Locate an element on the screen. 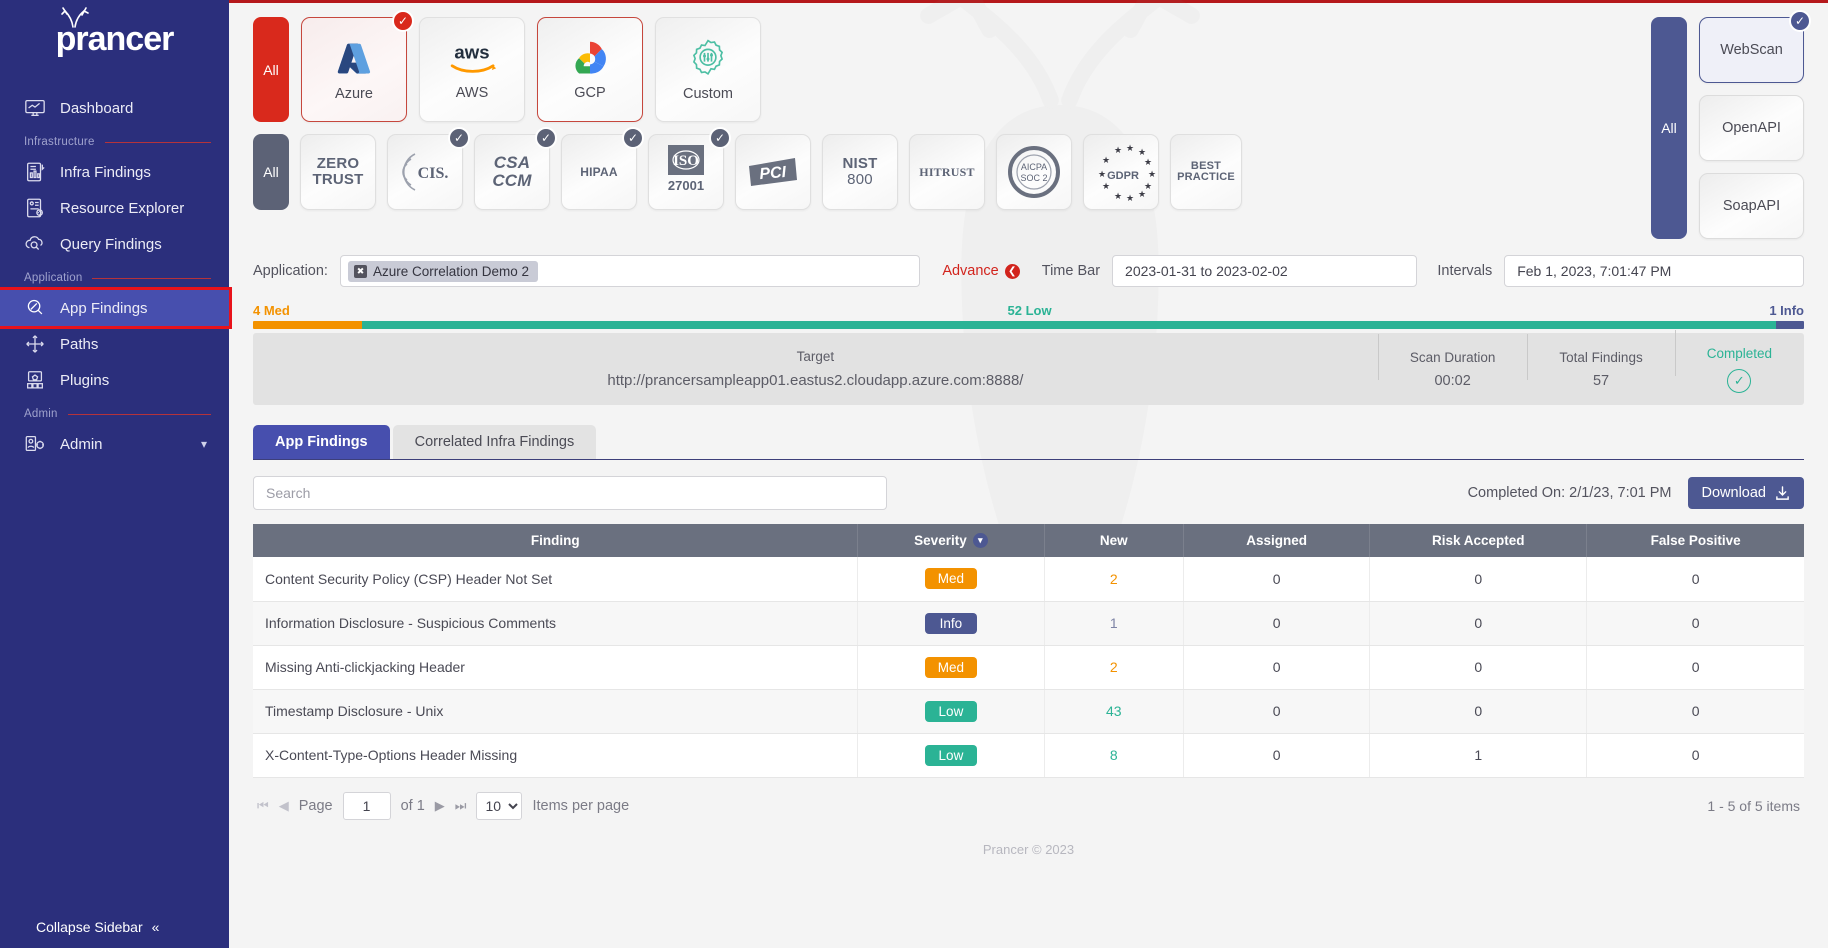  search-input is located at coordinates (570, 493).